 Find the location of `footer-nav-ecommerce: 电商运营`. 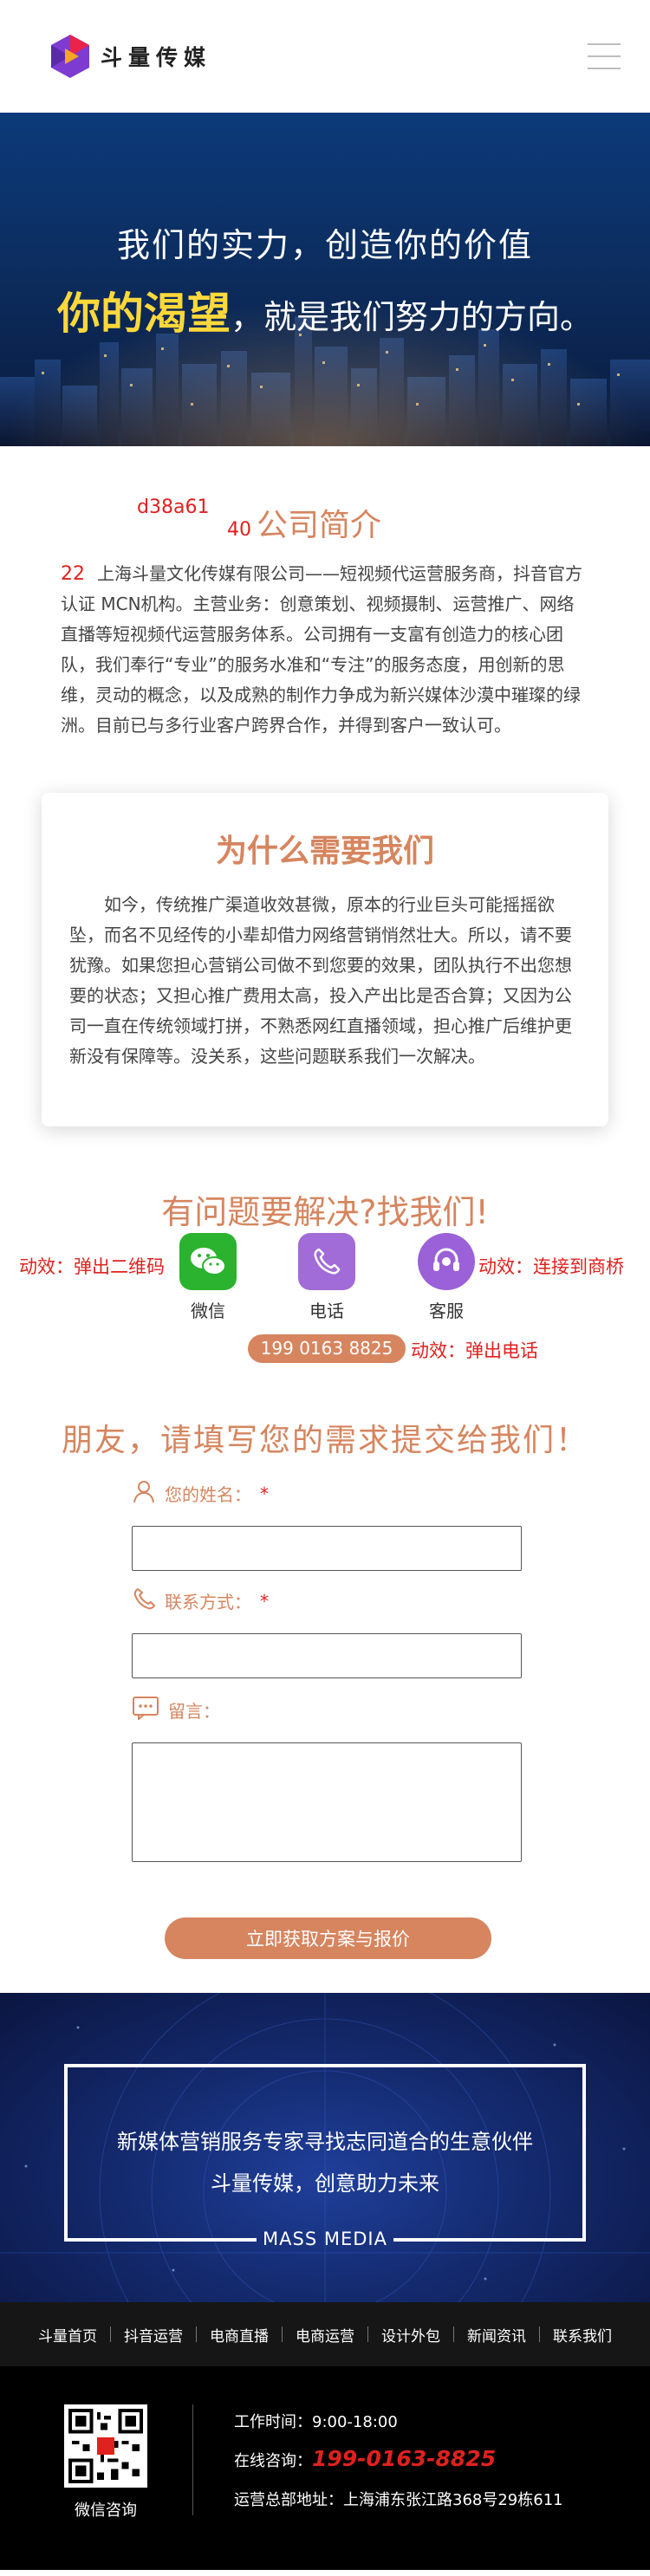

footer-nav-ecommerce: 电商运营 is located at coordinates (325, 2335).